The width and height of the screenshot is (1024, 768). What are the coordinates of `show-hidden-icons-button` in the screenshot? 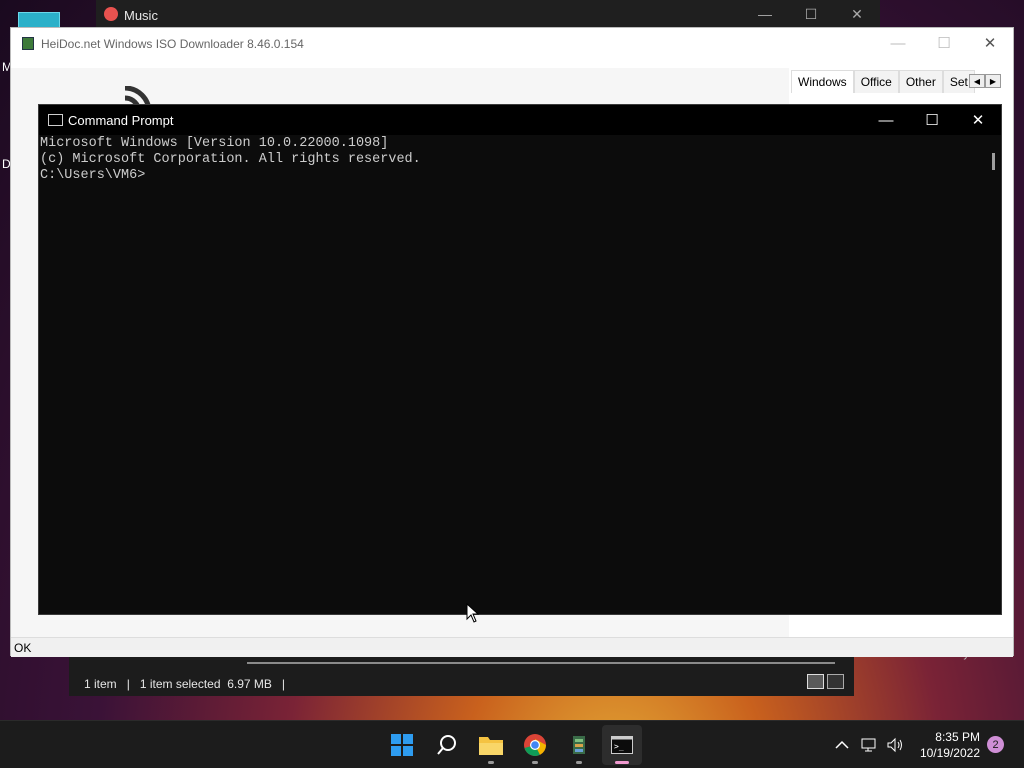 It's located at (842, 744).